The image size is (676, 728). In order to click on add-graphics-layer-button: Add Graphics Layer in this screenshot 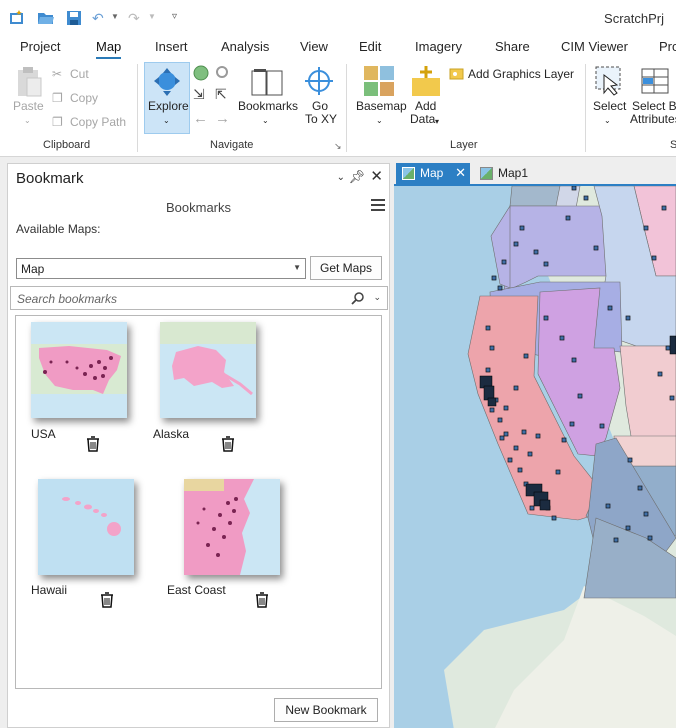, I will do `click(521, 74)`.